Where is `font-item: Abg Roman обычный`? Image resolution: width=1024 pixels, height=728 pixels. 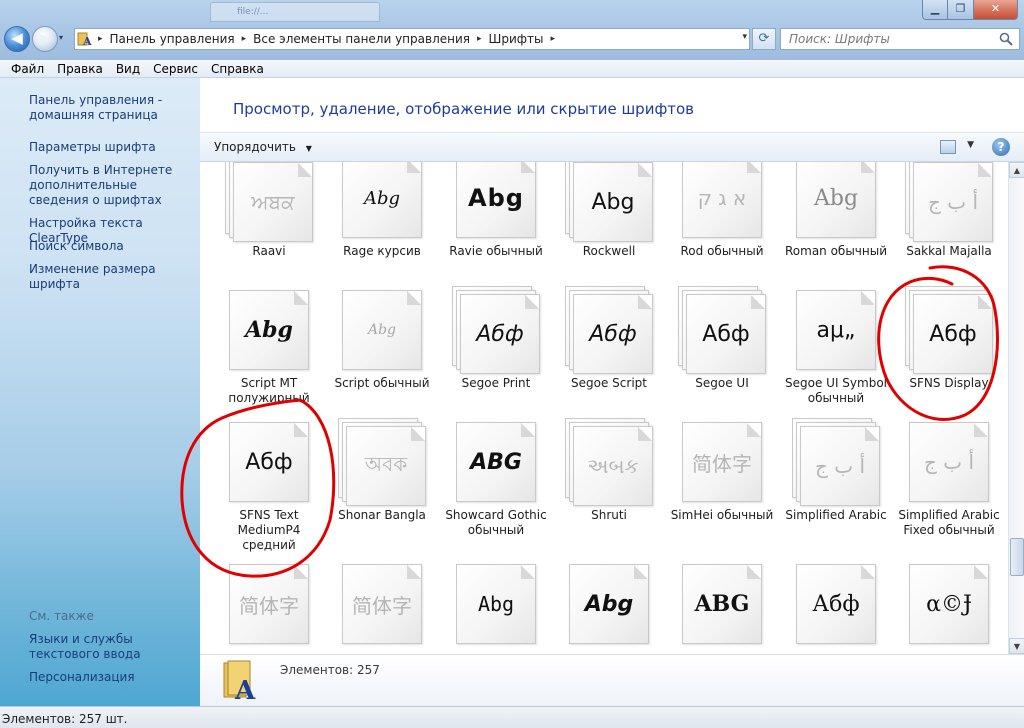 font-item: Abg Roman обычный is located at coordinates (836, 210).